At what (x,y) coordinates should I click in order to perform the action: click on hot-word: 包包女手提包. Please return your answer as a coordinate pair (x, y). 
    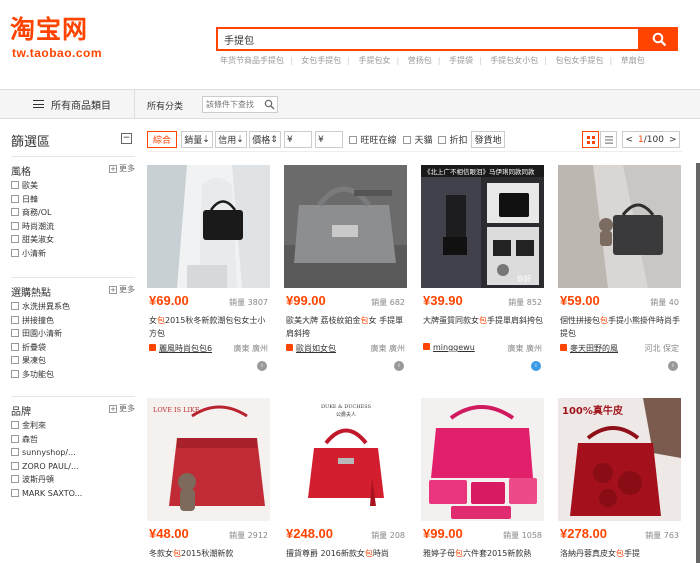
    Looking at the image, I should click on (580, 60).